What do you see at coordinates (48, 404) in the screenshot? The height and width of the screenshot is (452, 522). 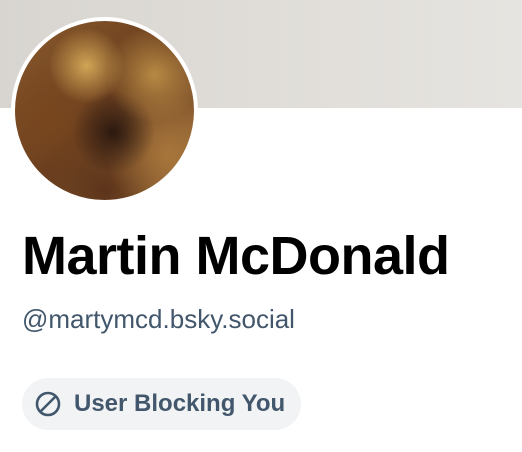 I see `block-icon` at bounding box center [48, 404].